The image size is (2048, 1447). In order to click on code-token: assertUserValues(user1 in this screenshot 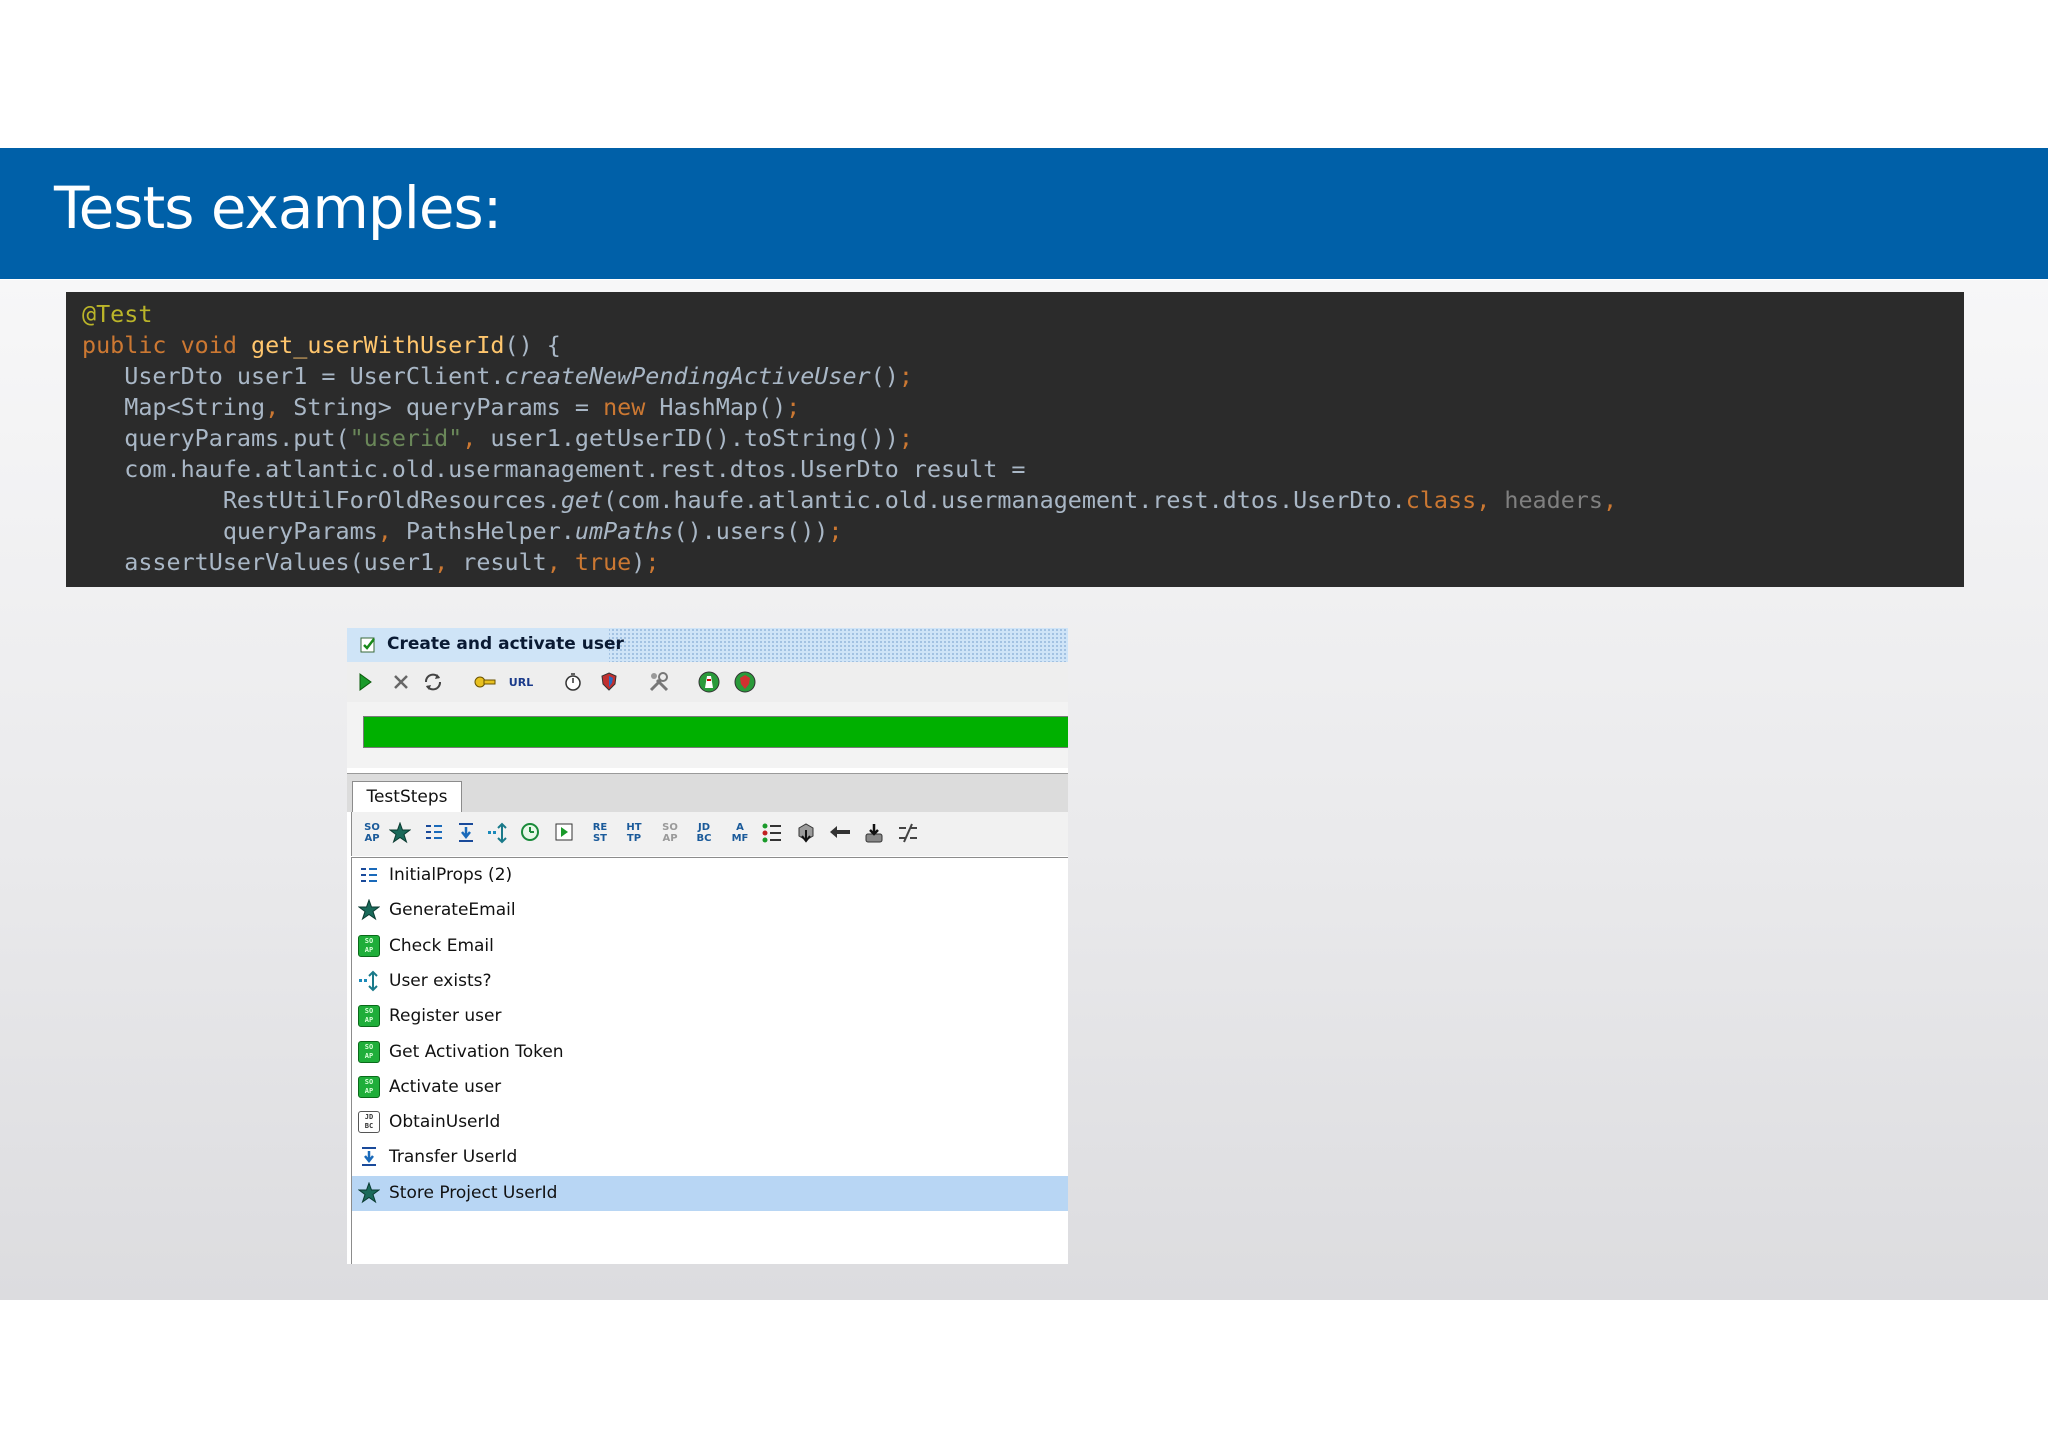, I will do `click(258, 562)`.